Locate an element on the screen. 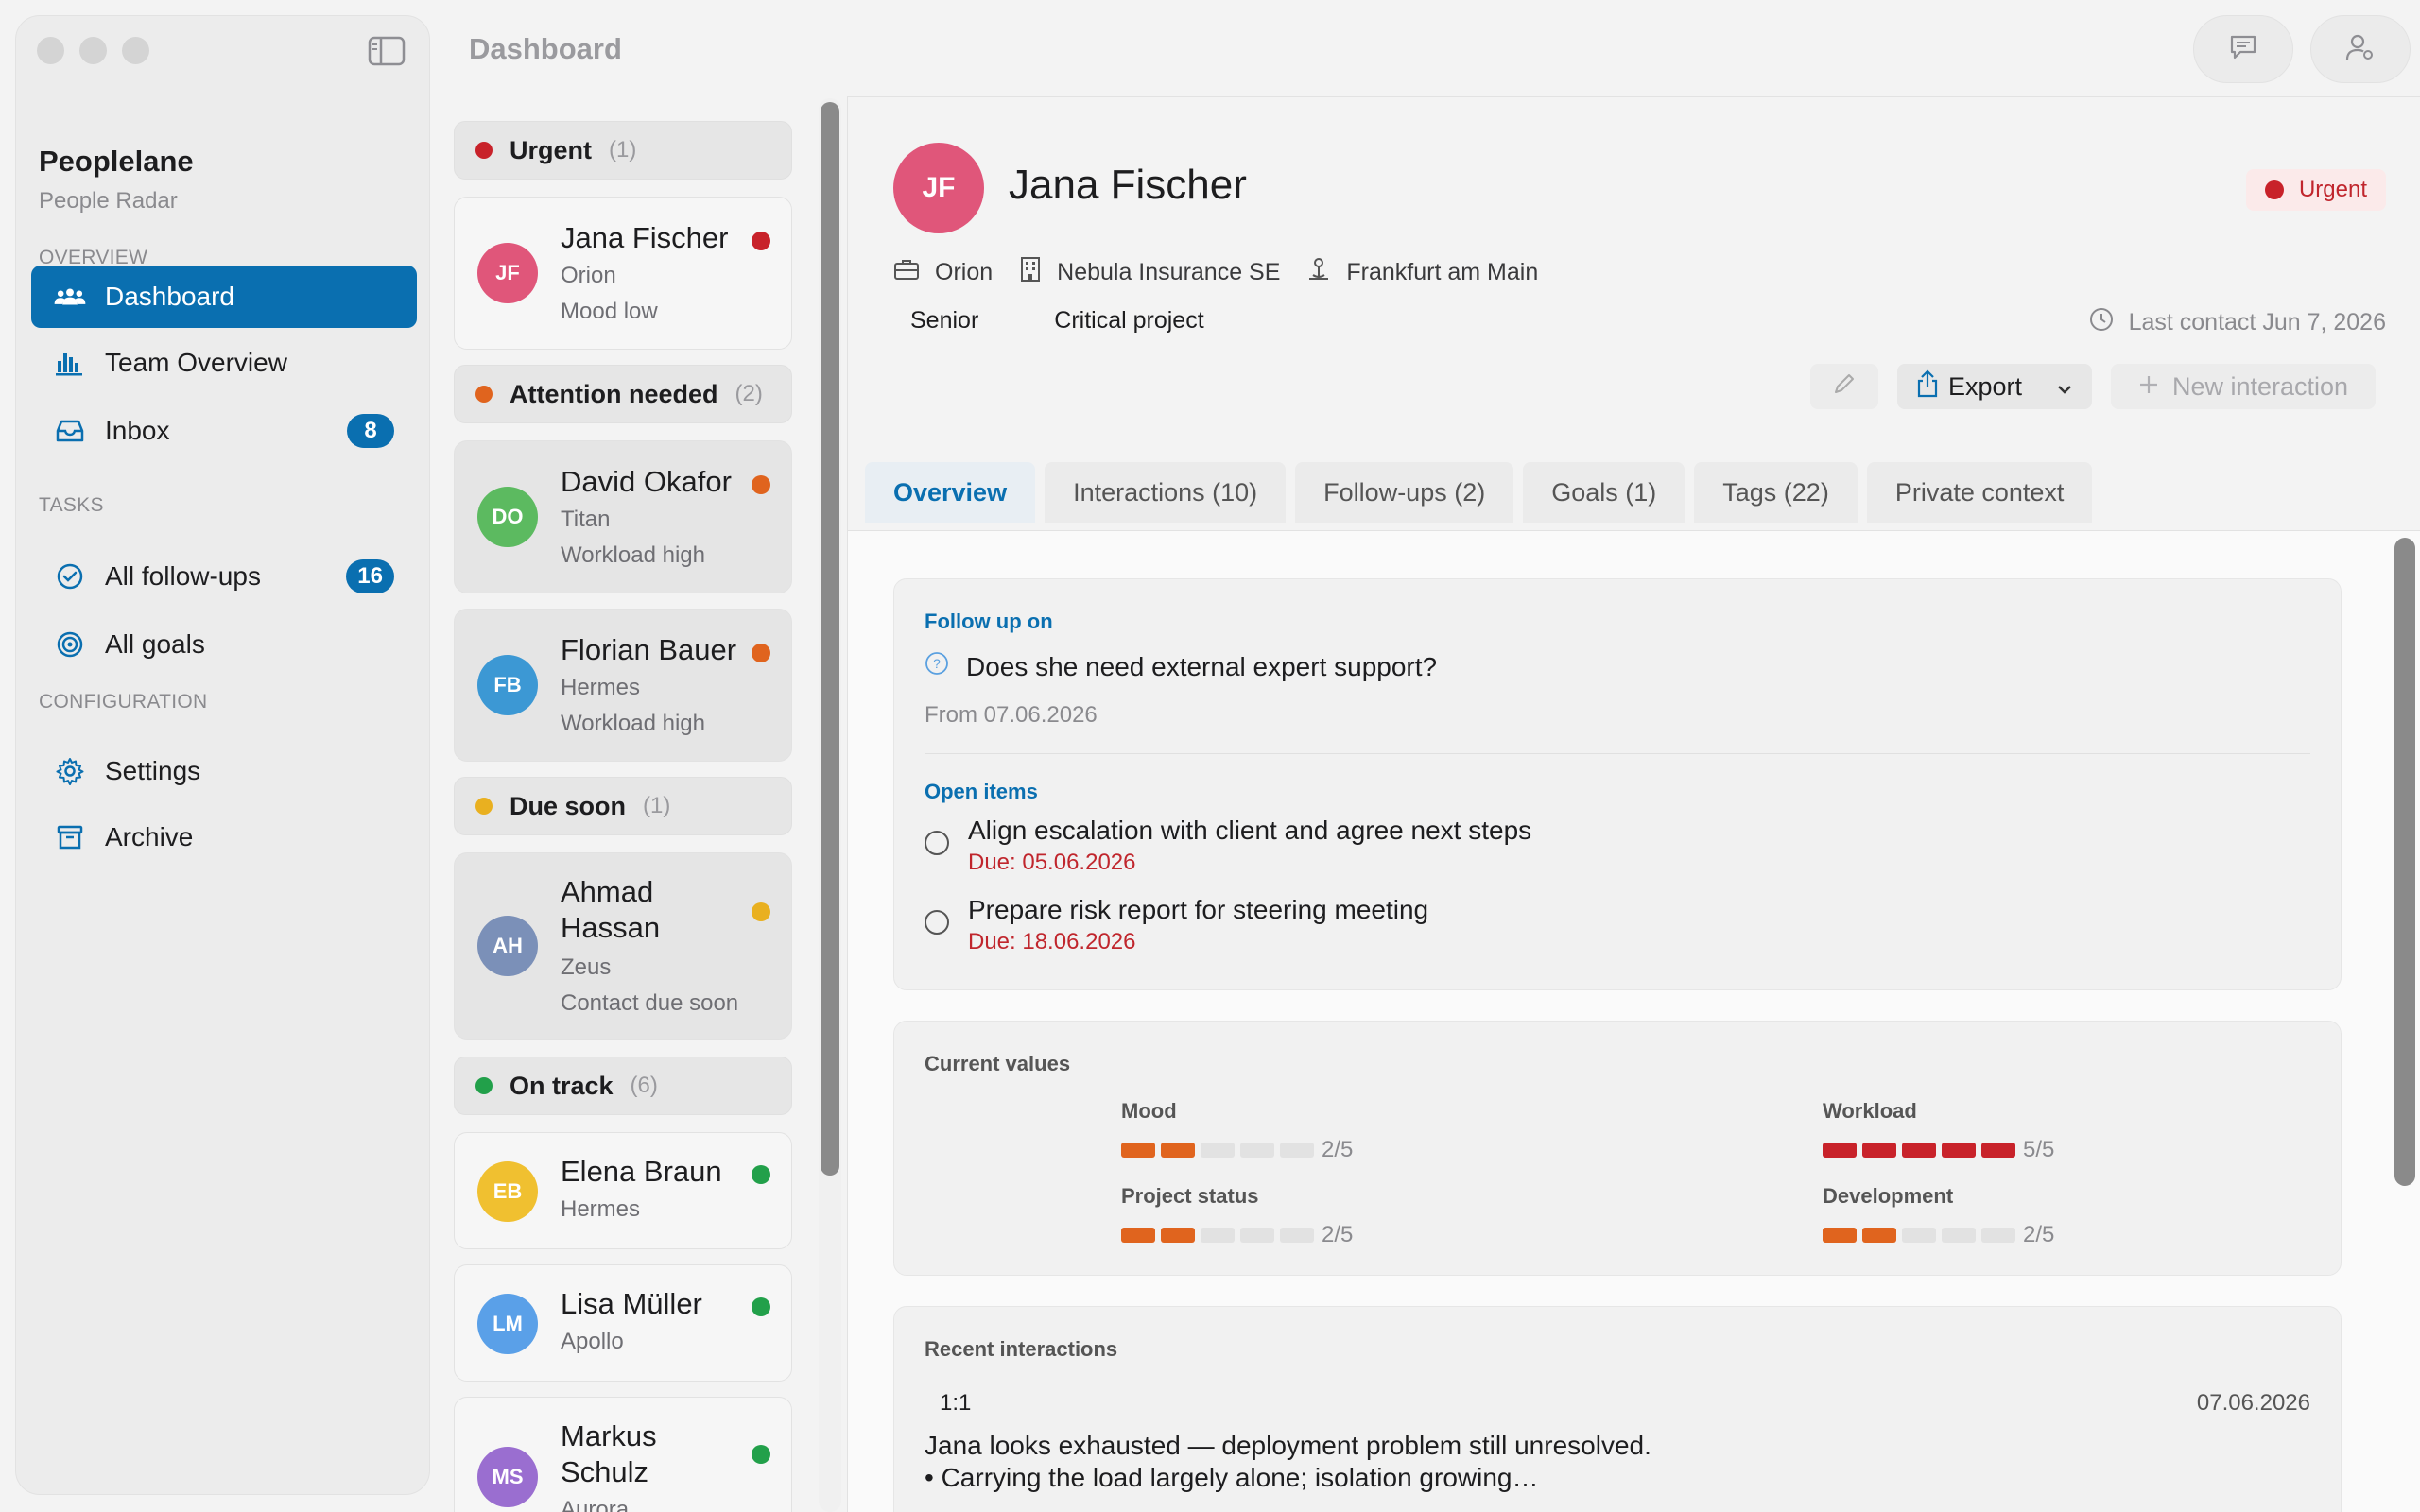 This screenshot has width=2420, height=1512. metric-bar: 5/5 is located at coordinates (1938, 1150).